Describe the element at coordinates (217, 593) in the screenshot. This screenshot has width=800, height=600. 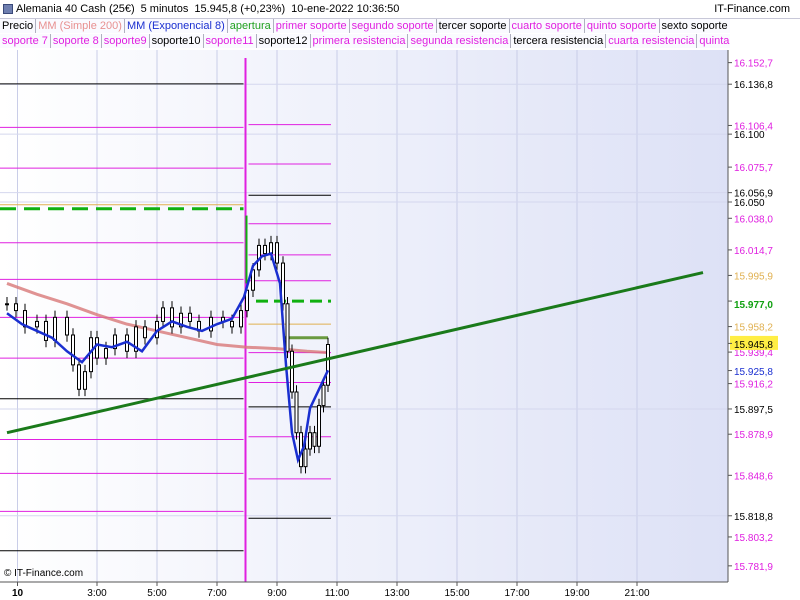
I see `x-tick-label-3: 7:00` at that location.